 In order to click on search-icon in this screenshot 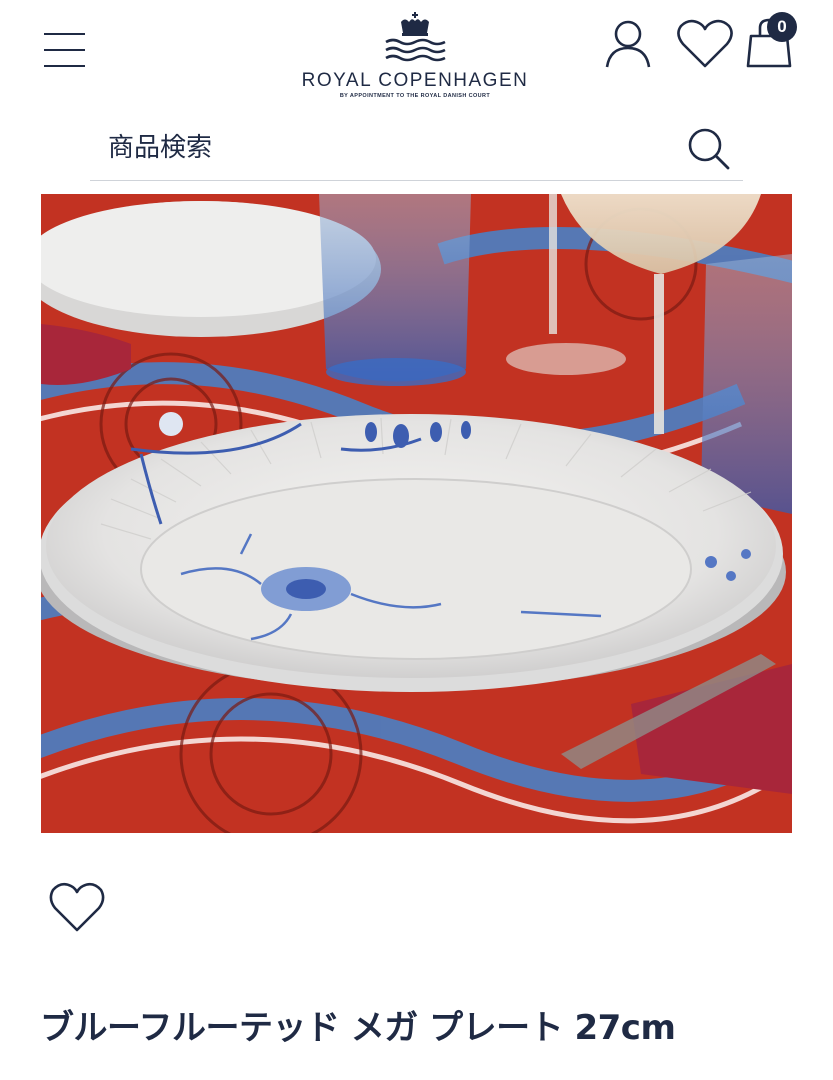, I will do `click(709, 149)`.